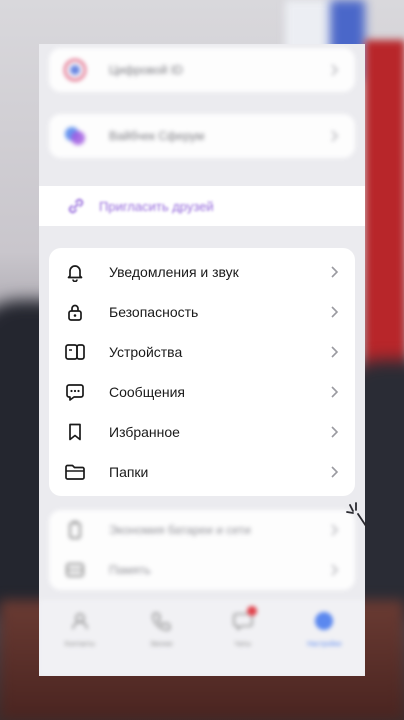  Describe the element at coordinates (129, 472) in the screenshot. I see `settings-item-label: Папки` at that location.